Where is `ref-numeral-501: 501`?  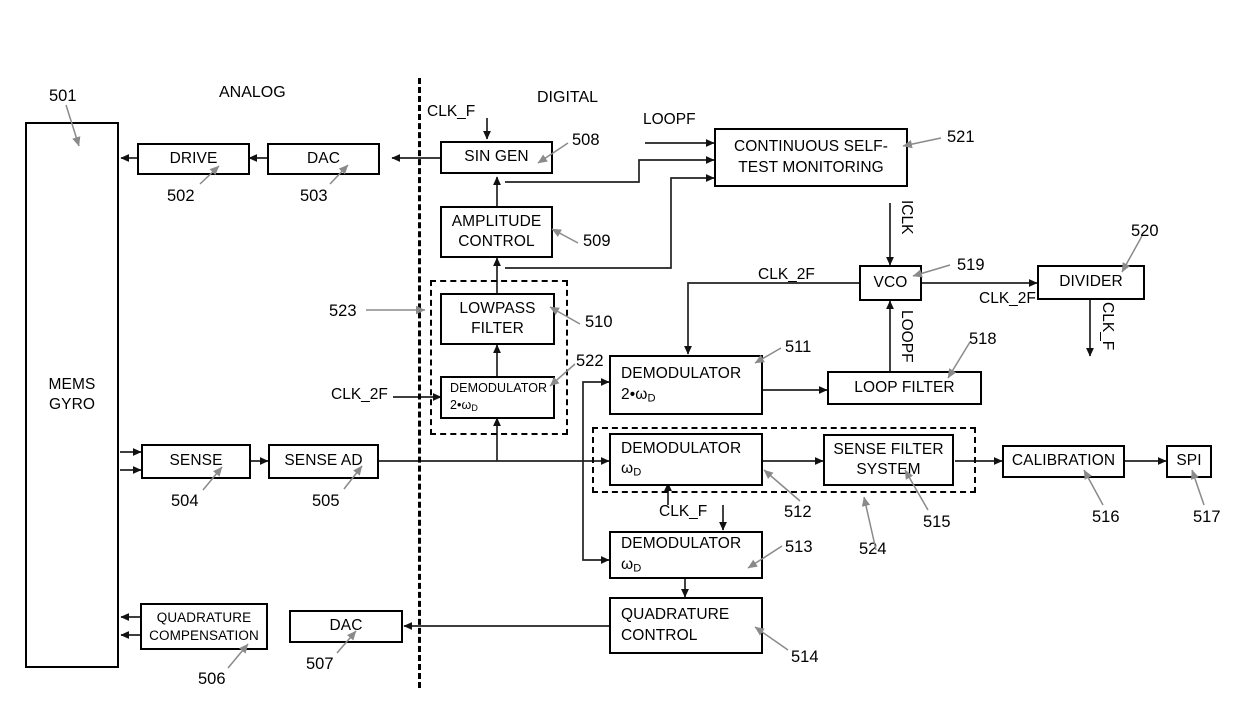 ref-numeral-501: 501 is located at coordinates (63, 96).